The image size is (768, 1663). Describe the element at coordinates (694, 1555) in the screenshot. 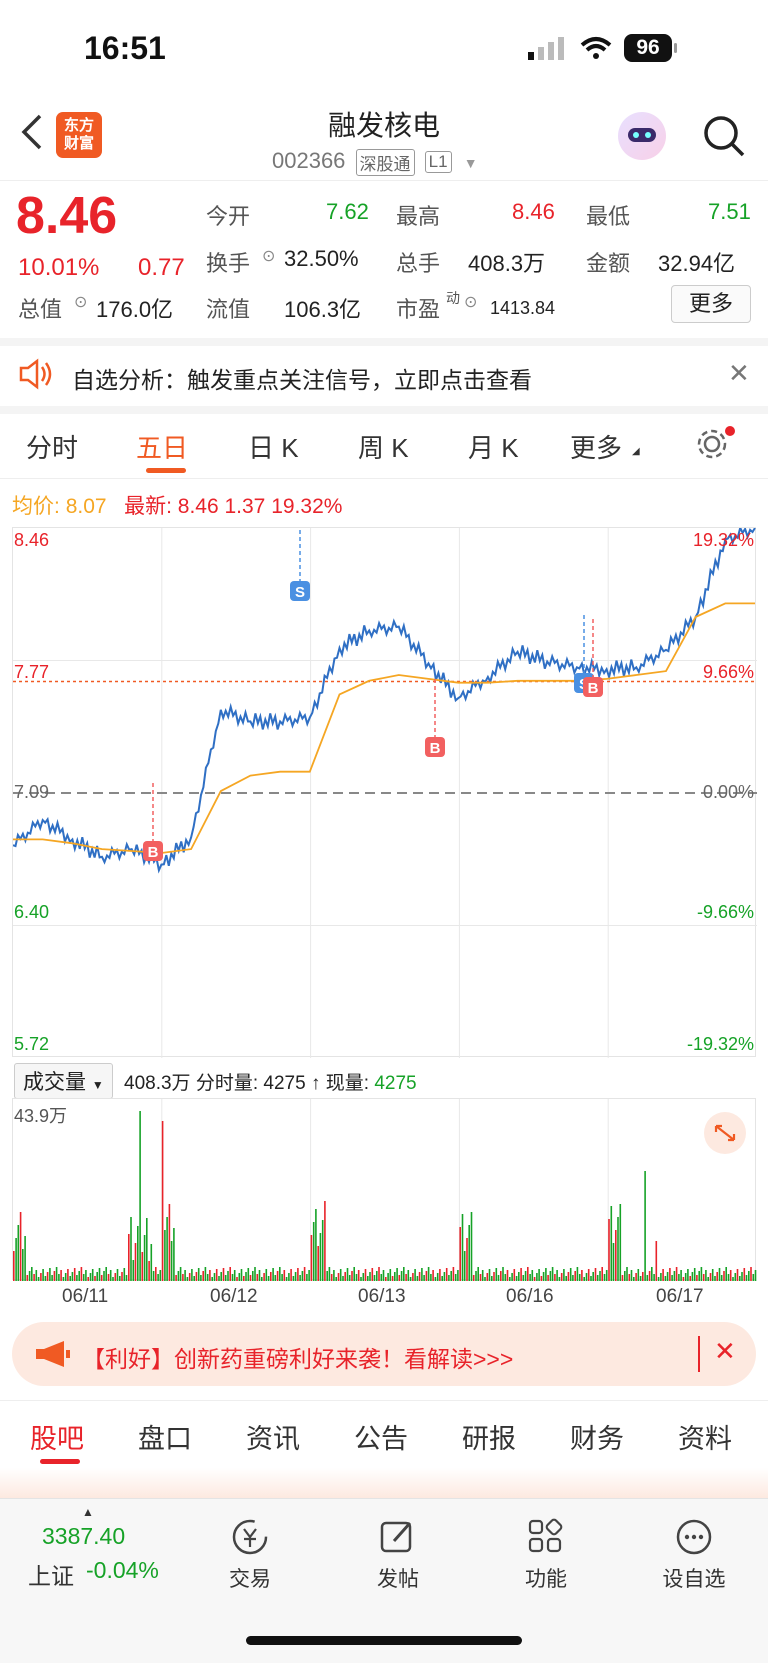

I see `add-watchlist-button: 设自选` at that location.